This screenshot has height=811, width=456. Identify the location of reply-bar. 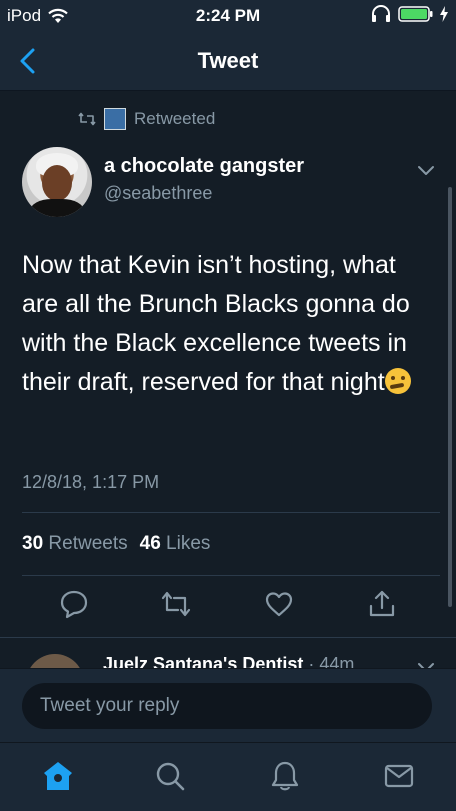
(228, 705).